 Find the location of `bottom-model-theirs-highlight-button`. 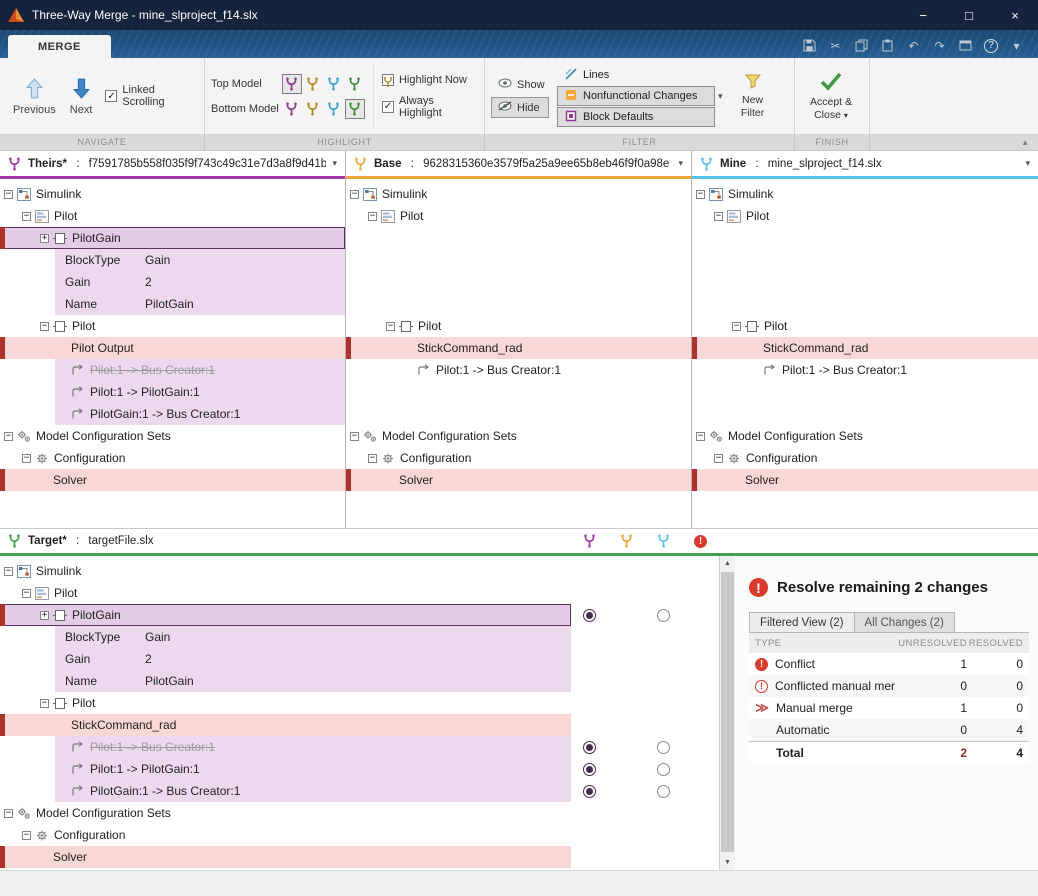

bottom-model-theirs-highlight-button is located at coordinates (292, 109).